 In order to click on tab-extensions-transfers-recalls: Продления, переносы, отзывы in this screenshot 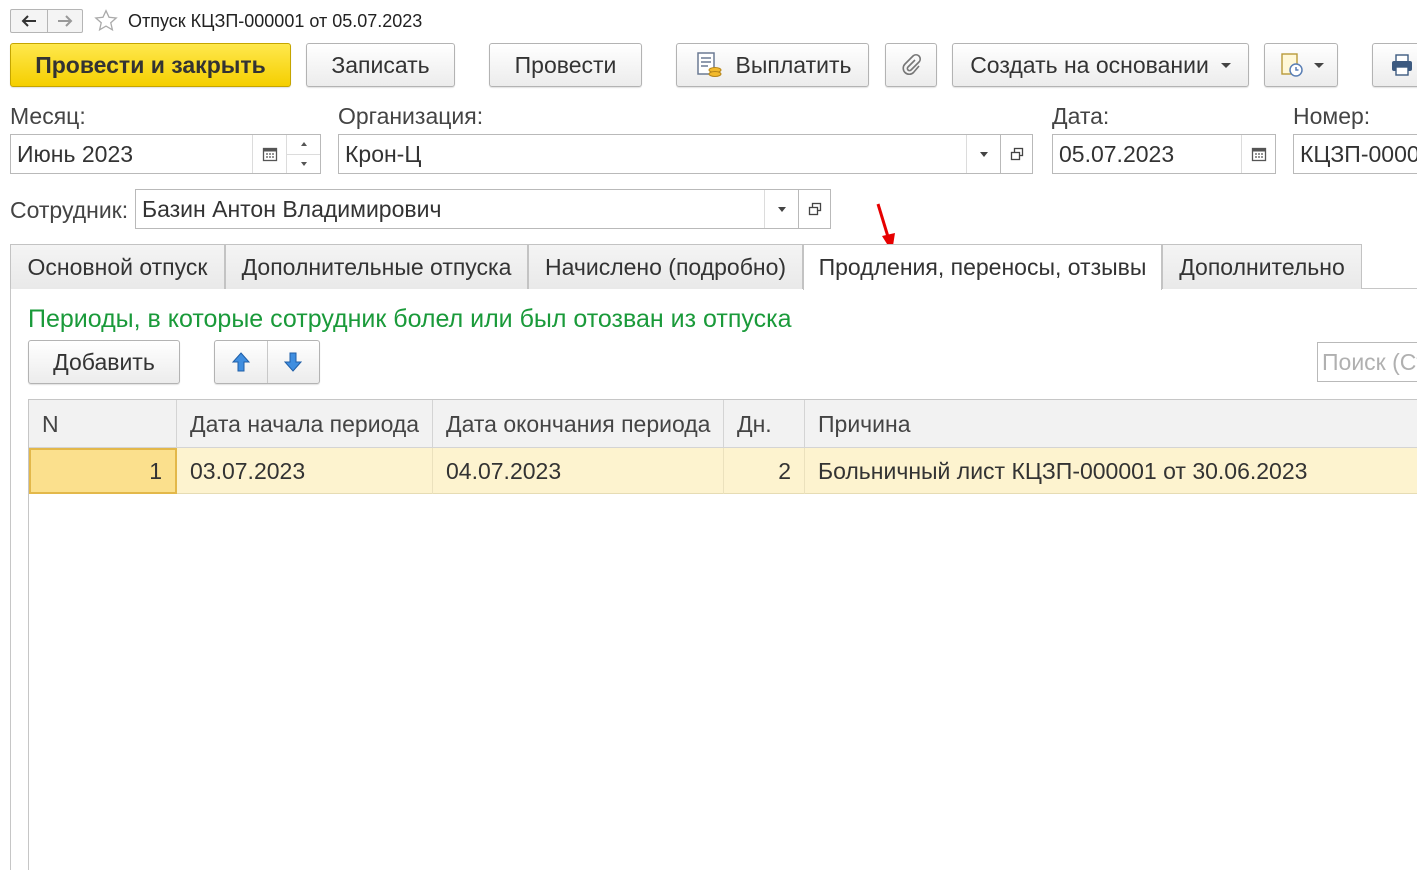, I will do `click(982, 267)`.